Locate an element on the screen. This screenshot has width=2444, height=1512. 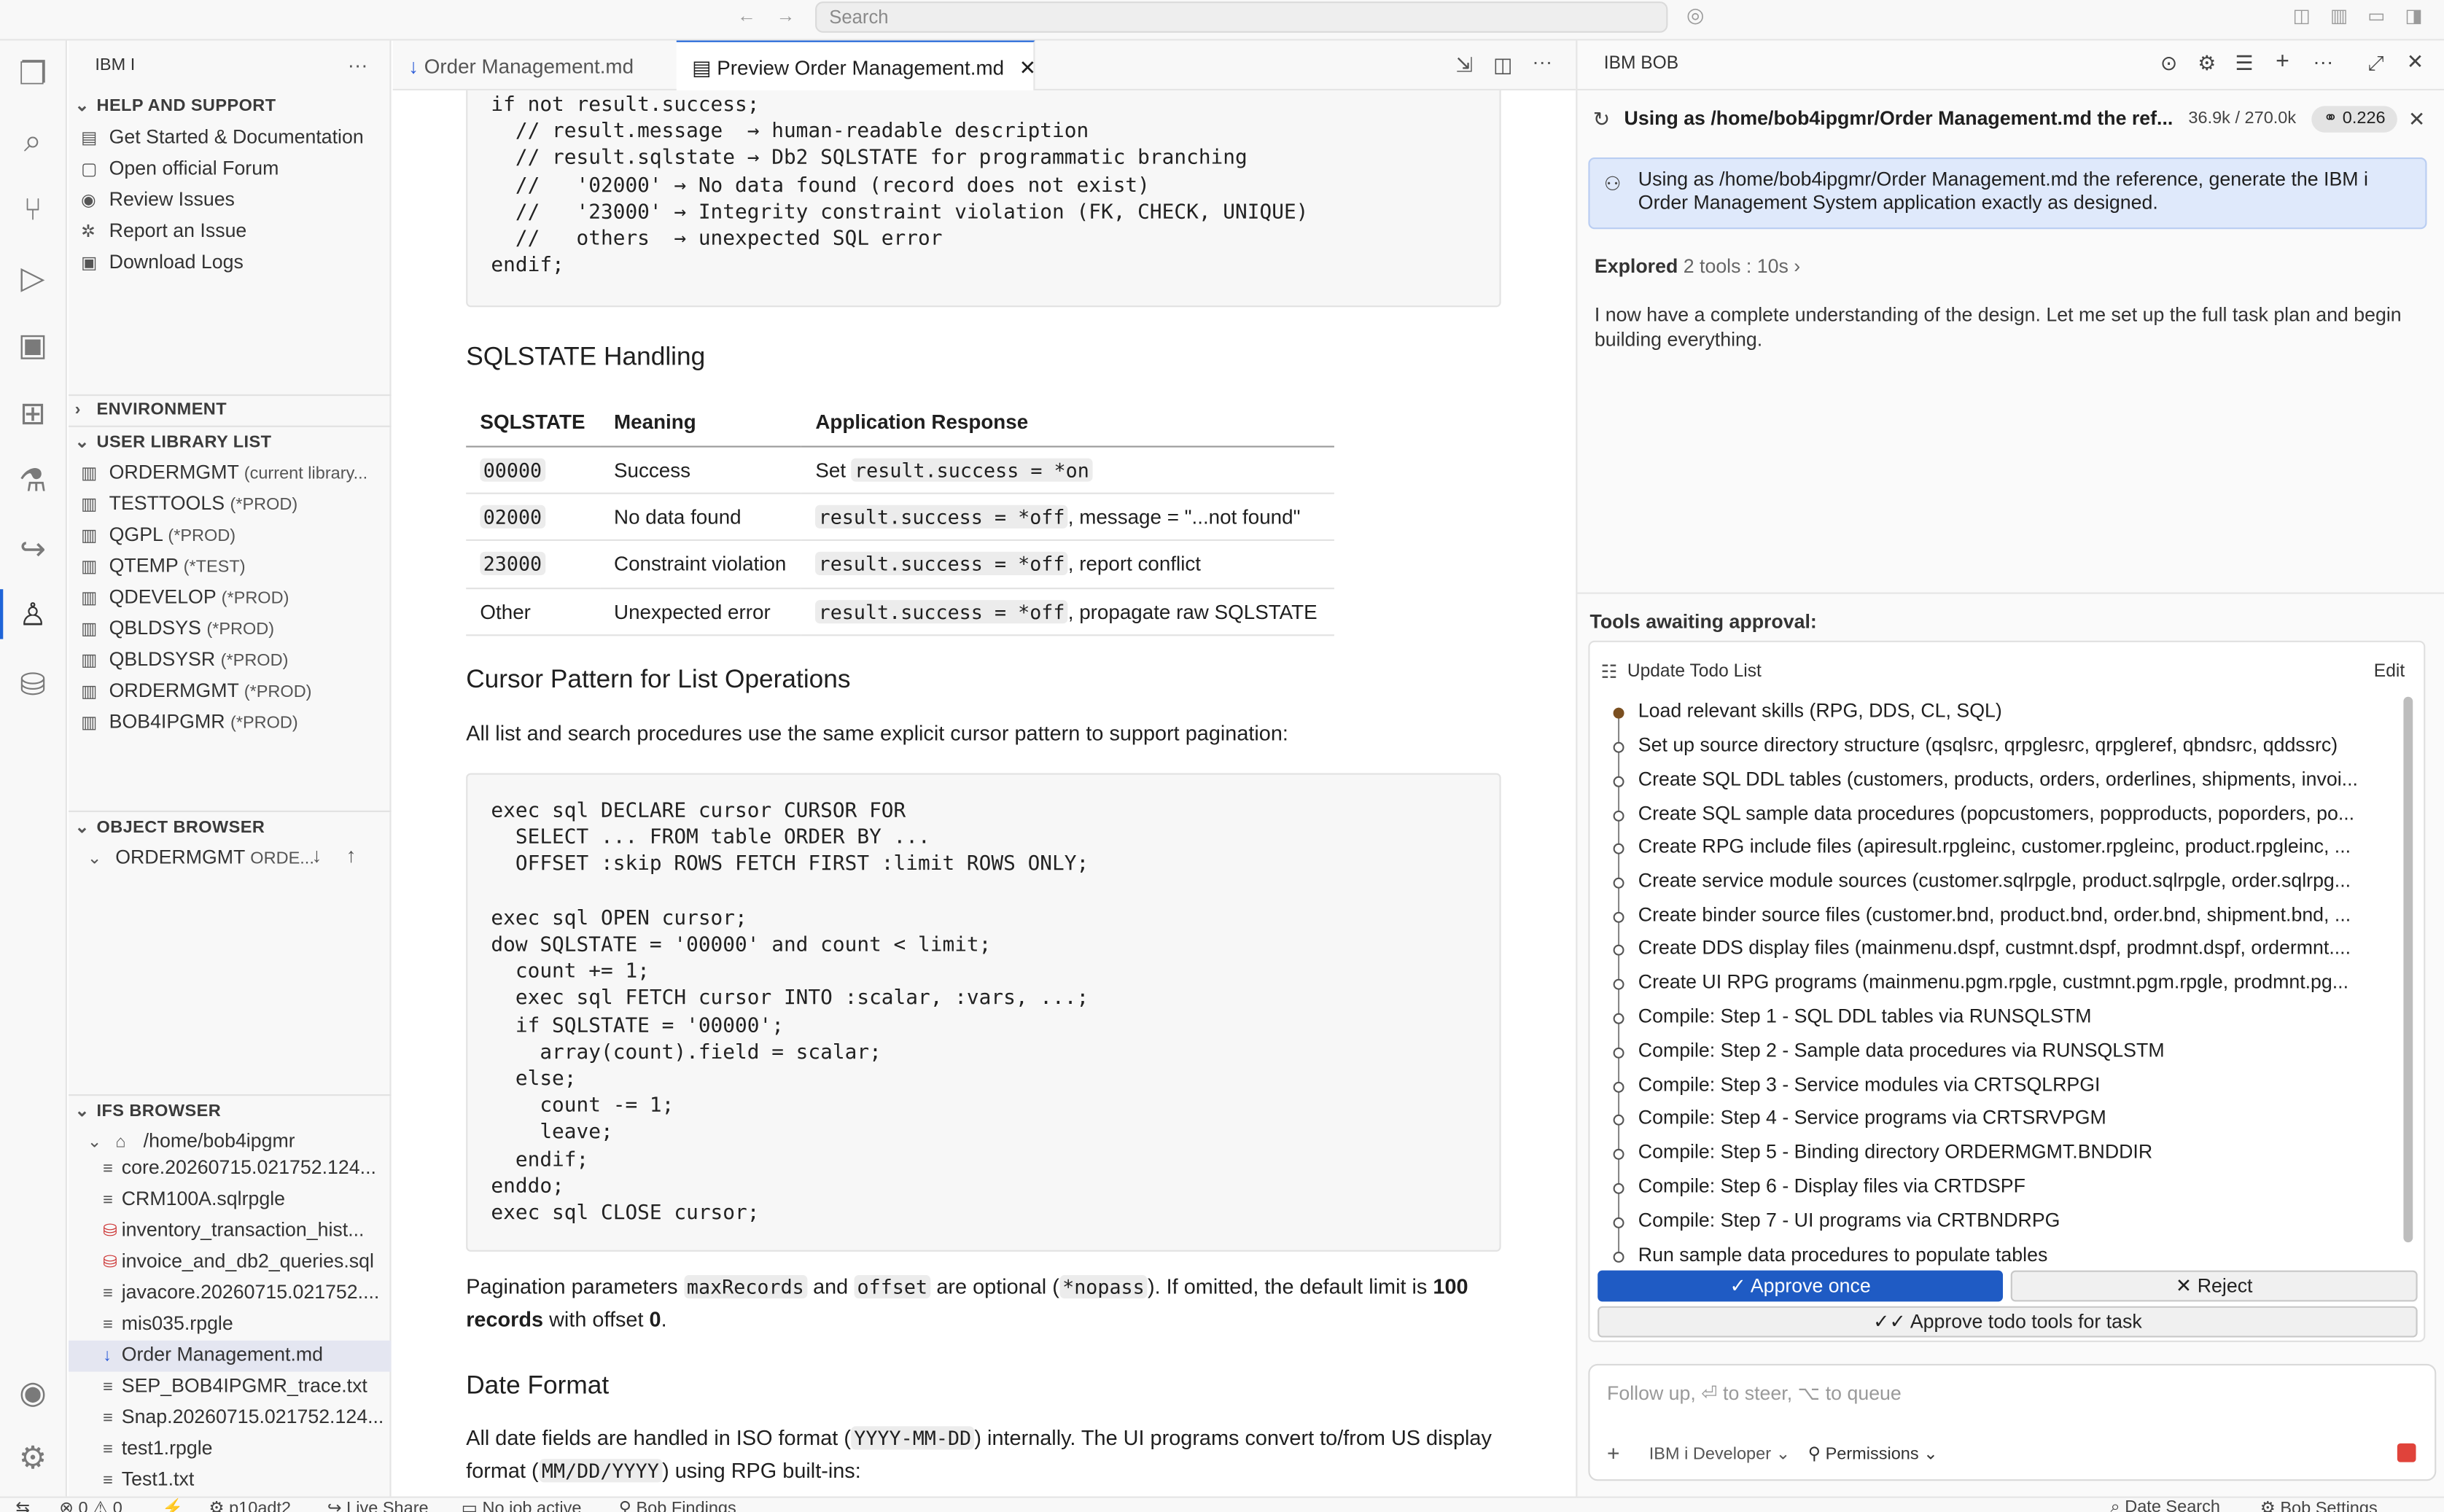
back-arrow-icon: ← is located at coordinates (746, 15).